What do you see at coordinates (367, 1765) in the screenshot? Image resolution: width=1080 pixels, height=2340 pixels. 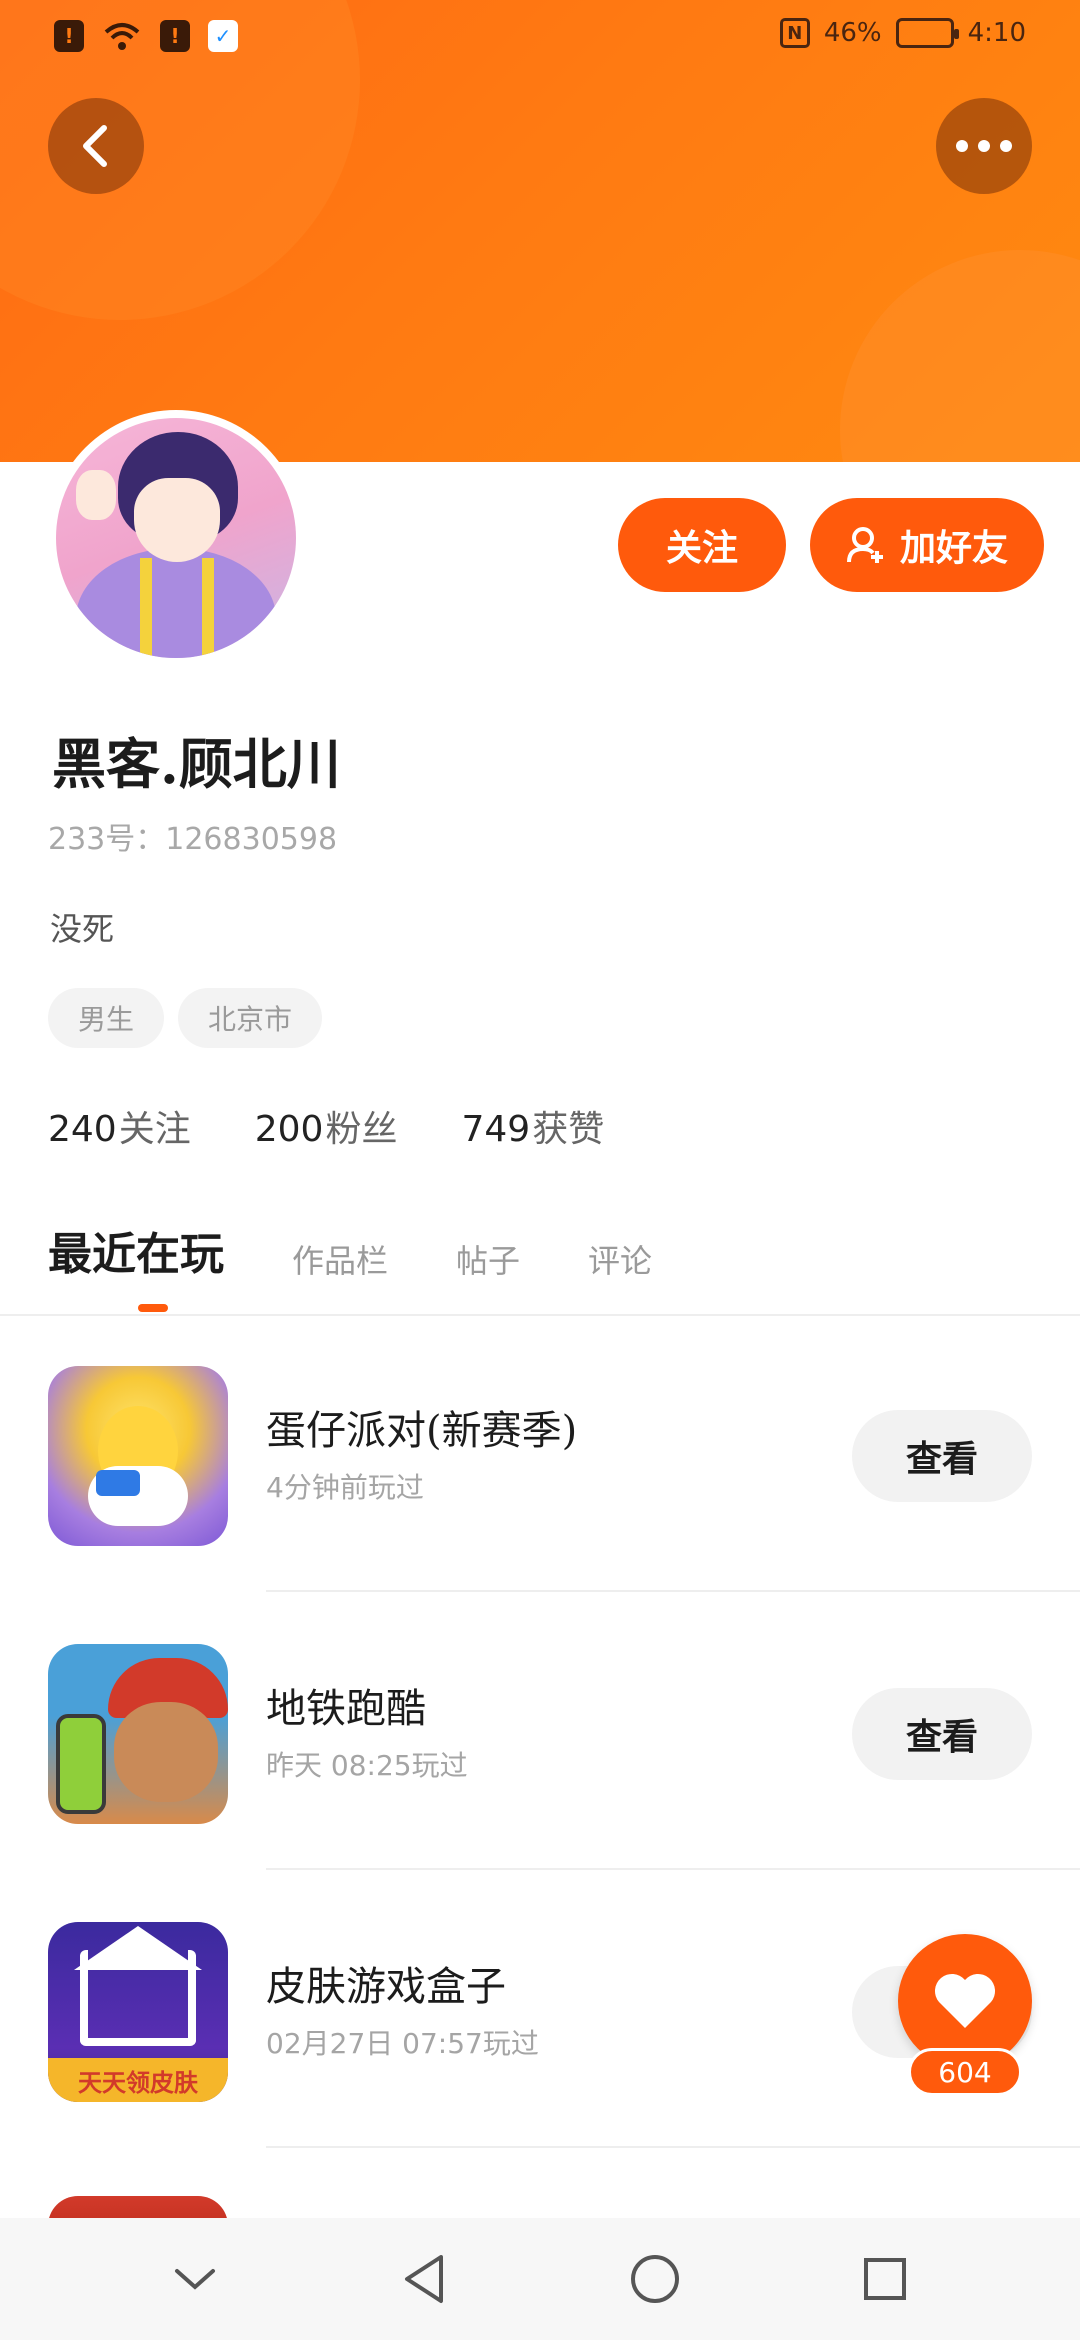 I see `game-last-played: 昨天 08:25玩过` at bounding box center [367, 1765].